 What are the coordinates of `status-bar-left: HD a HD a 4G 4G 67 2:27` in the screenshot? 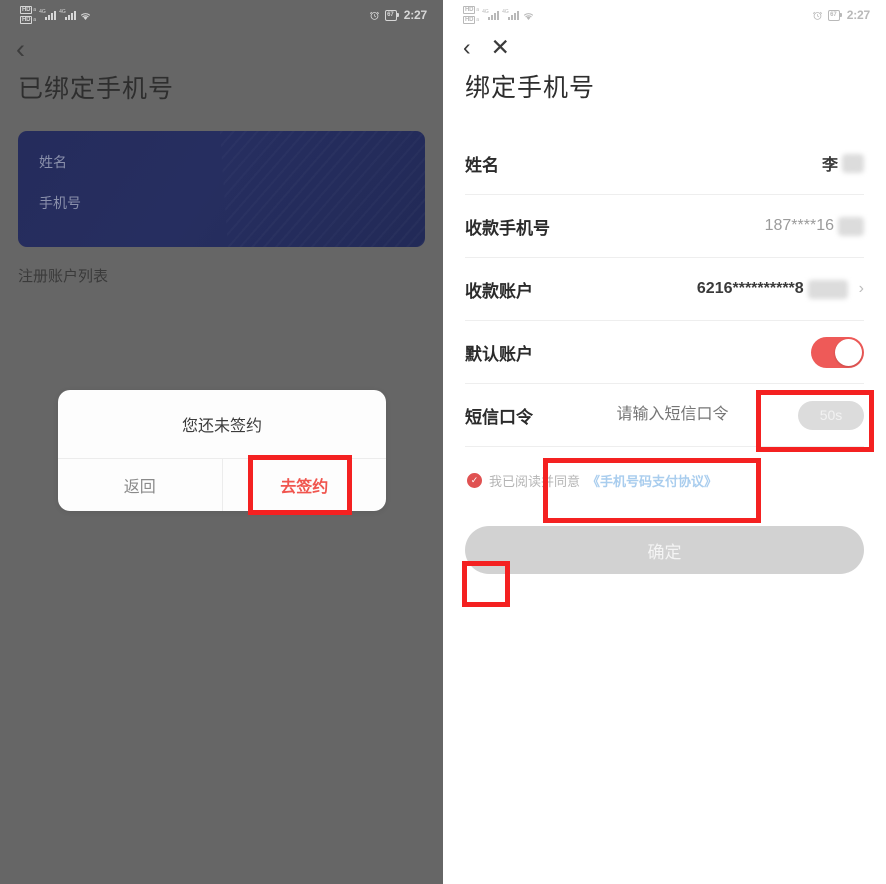 It's located at (221, 15).